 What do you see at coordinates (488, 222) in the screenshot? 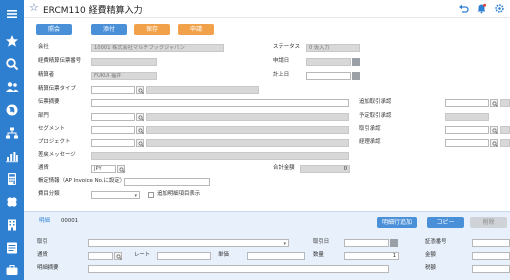
I see `delete-button: 削除` at bounding box center [488, 222].